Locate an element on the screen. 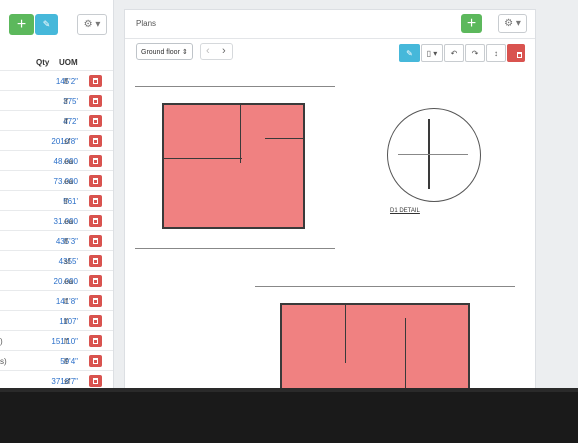  redo-button: ↷ is located at coordinates (475, 53).